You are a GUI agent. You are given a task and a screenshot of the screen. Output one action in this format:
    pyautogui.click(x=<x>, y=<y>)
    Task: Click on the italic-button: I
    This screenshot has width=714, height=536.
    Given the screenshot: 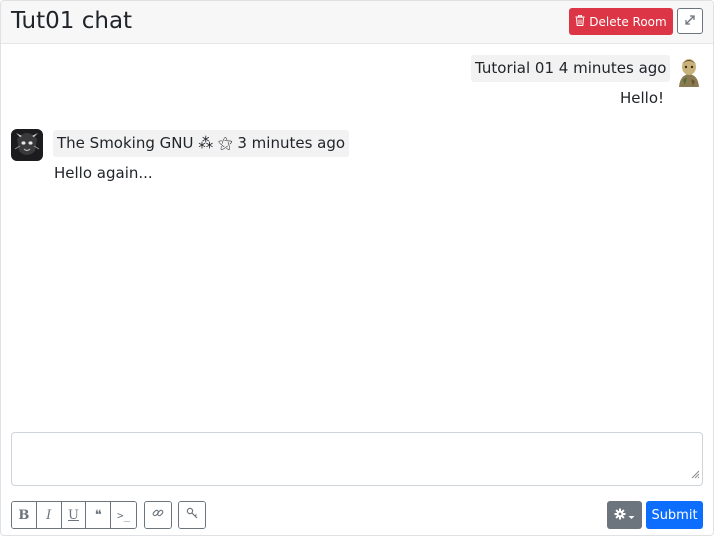 What is the action you would take?
    pyautogui.click(x=49, y=515)
    